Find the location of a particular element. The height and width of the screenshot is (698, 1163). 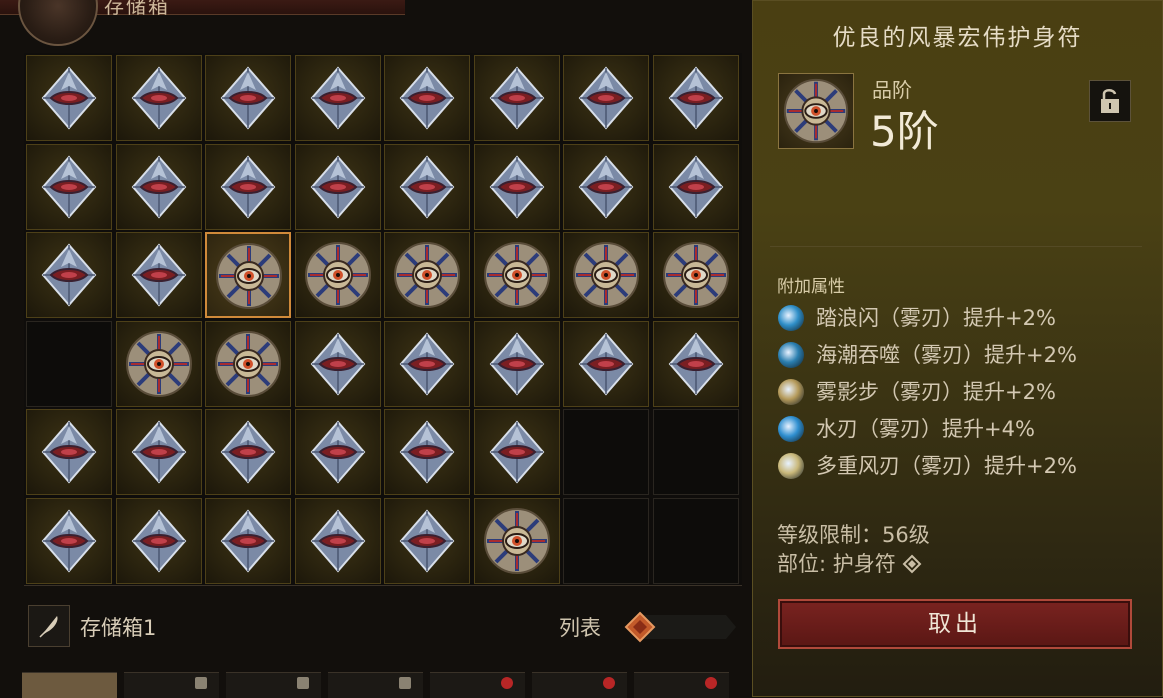

storage-tab-normal is located at coordinates (171, 685).